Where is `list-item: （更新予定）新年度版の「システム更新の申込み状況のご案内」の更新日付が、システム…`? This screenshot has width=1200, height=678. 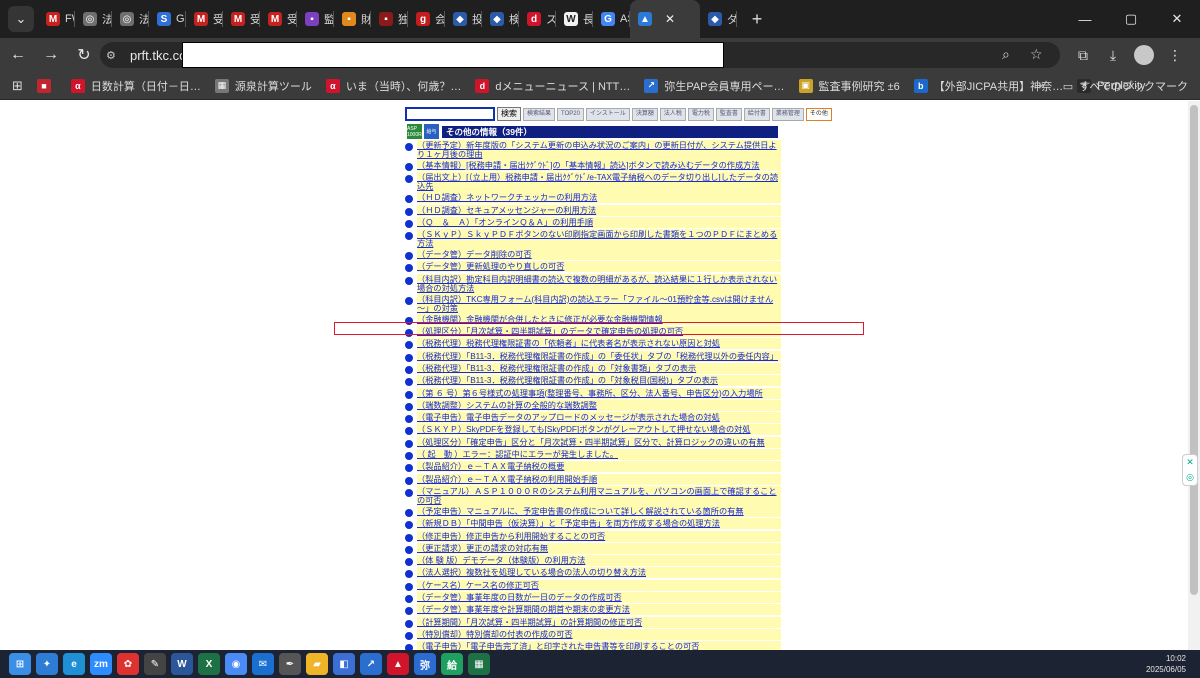
list-item: （更新予定）新年度版の「システム更新の申込み状況のご案内」の更新日付が、システム… is located at coordinates (593, 150).